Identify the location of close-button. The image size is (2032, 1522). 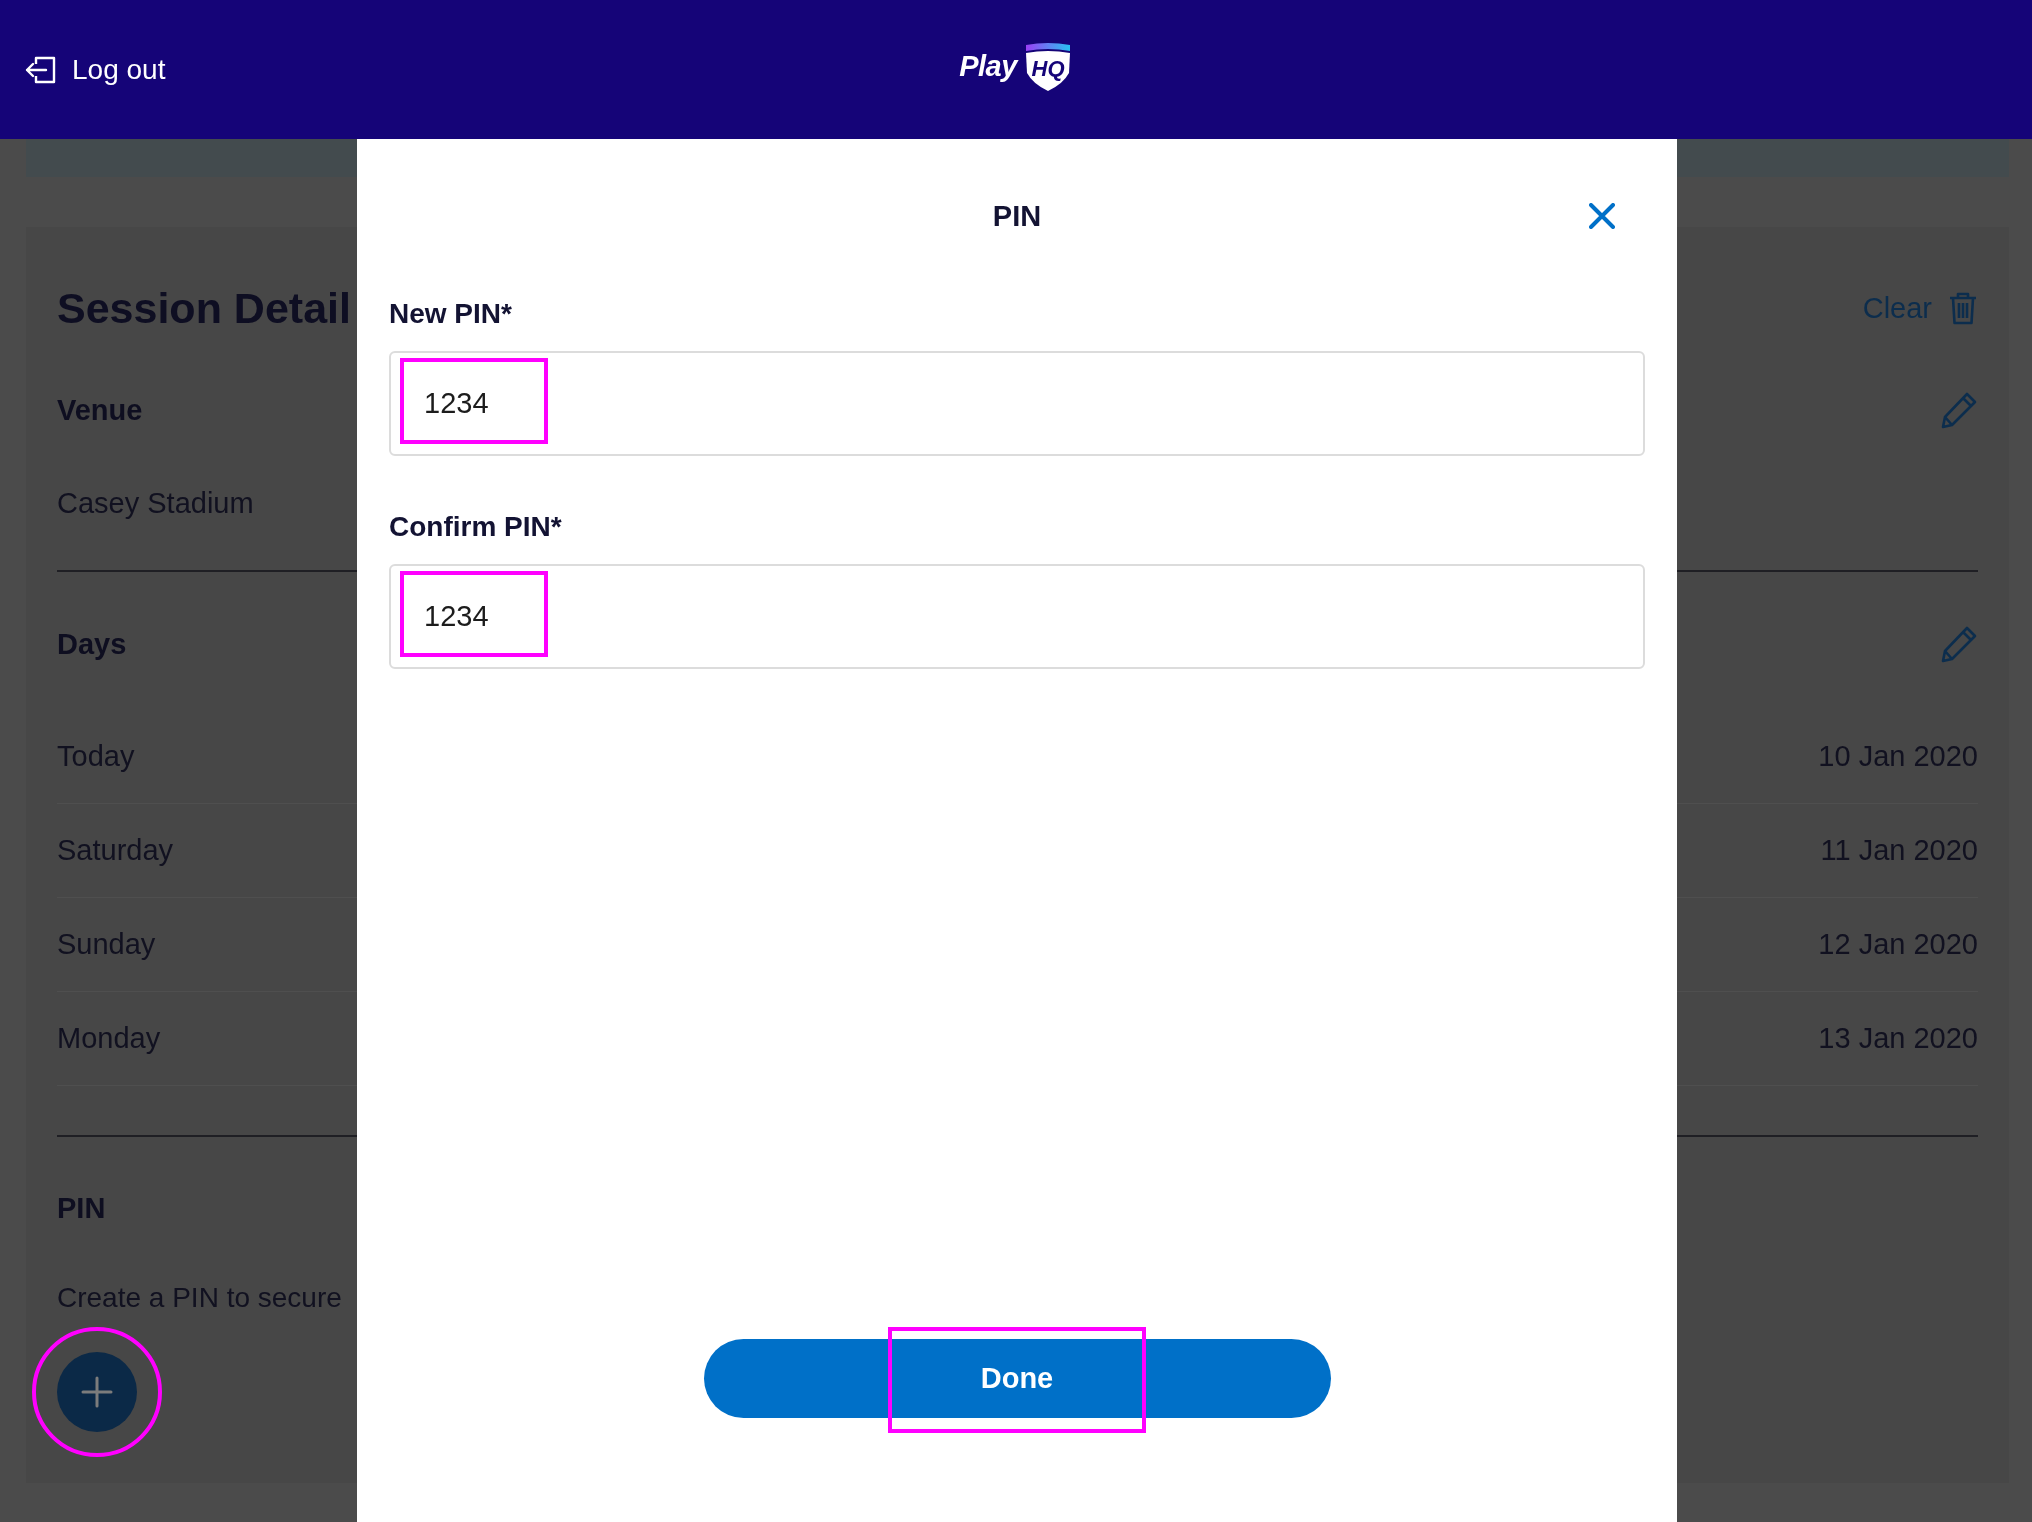
(1602, 216).